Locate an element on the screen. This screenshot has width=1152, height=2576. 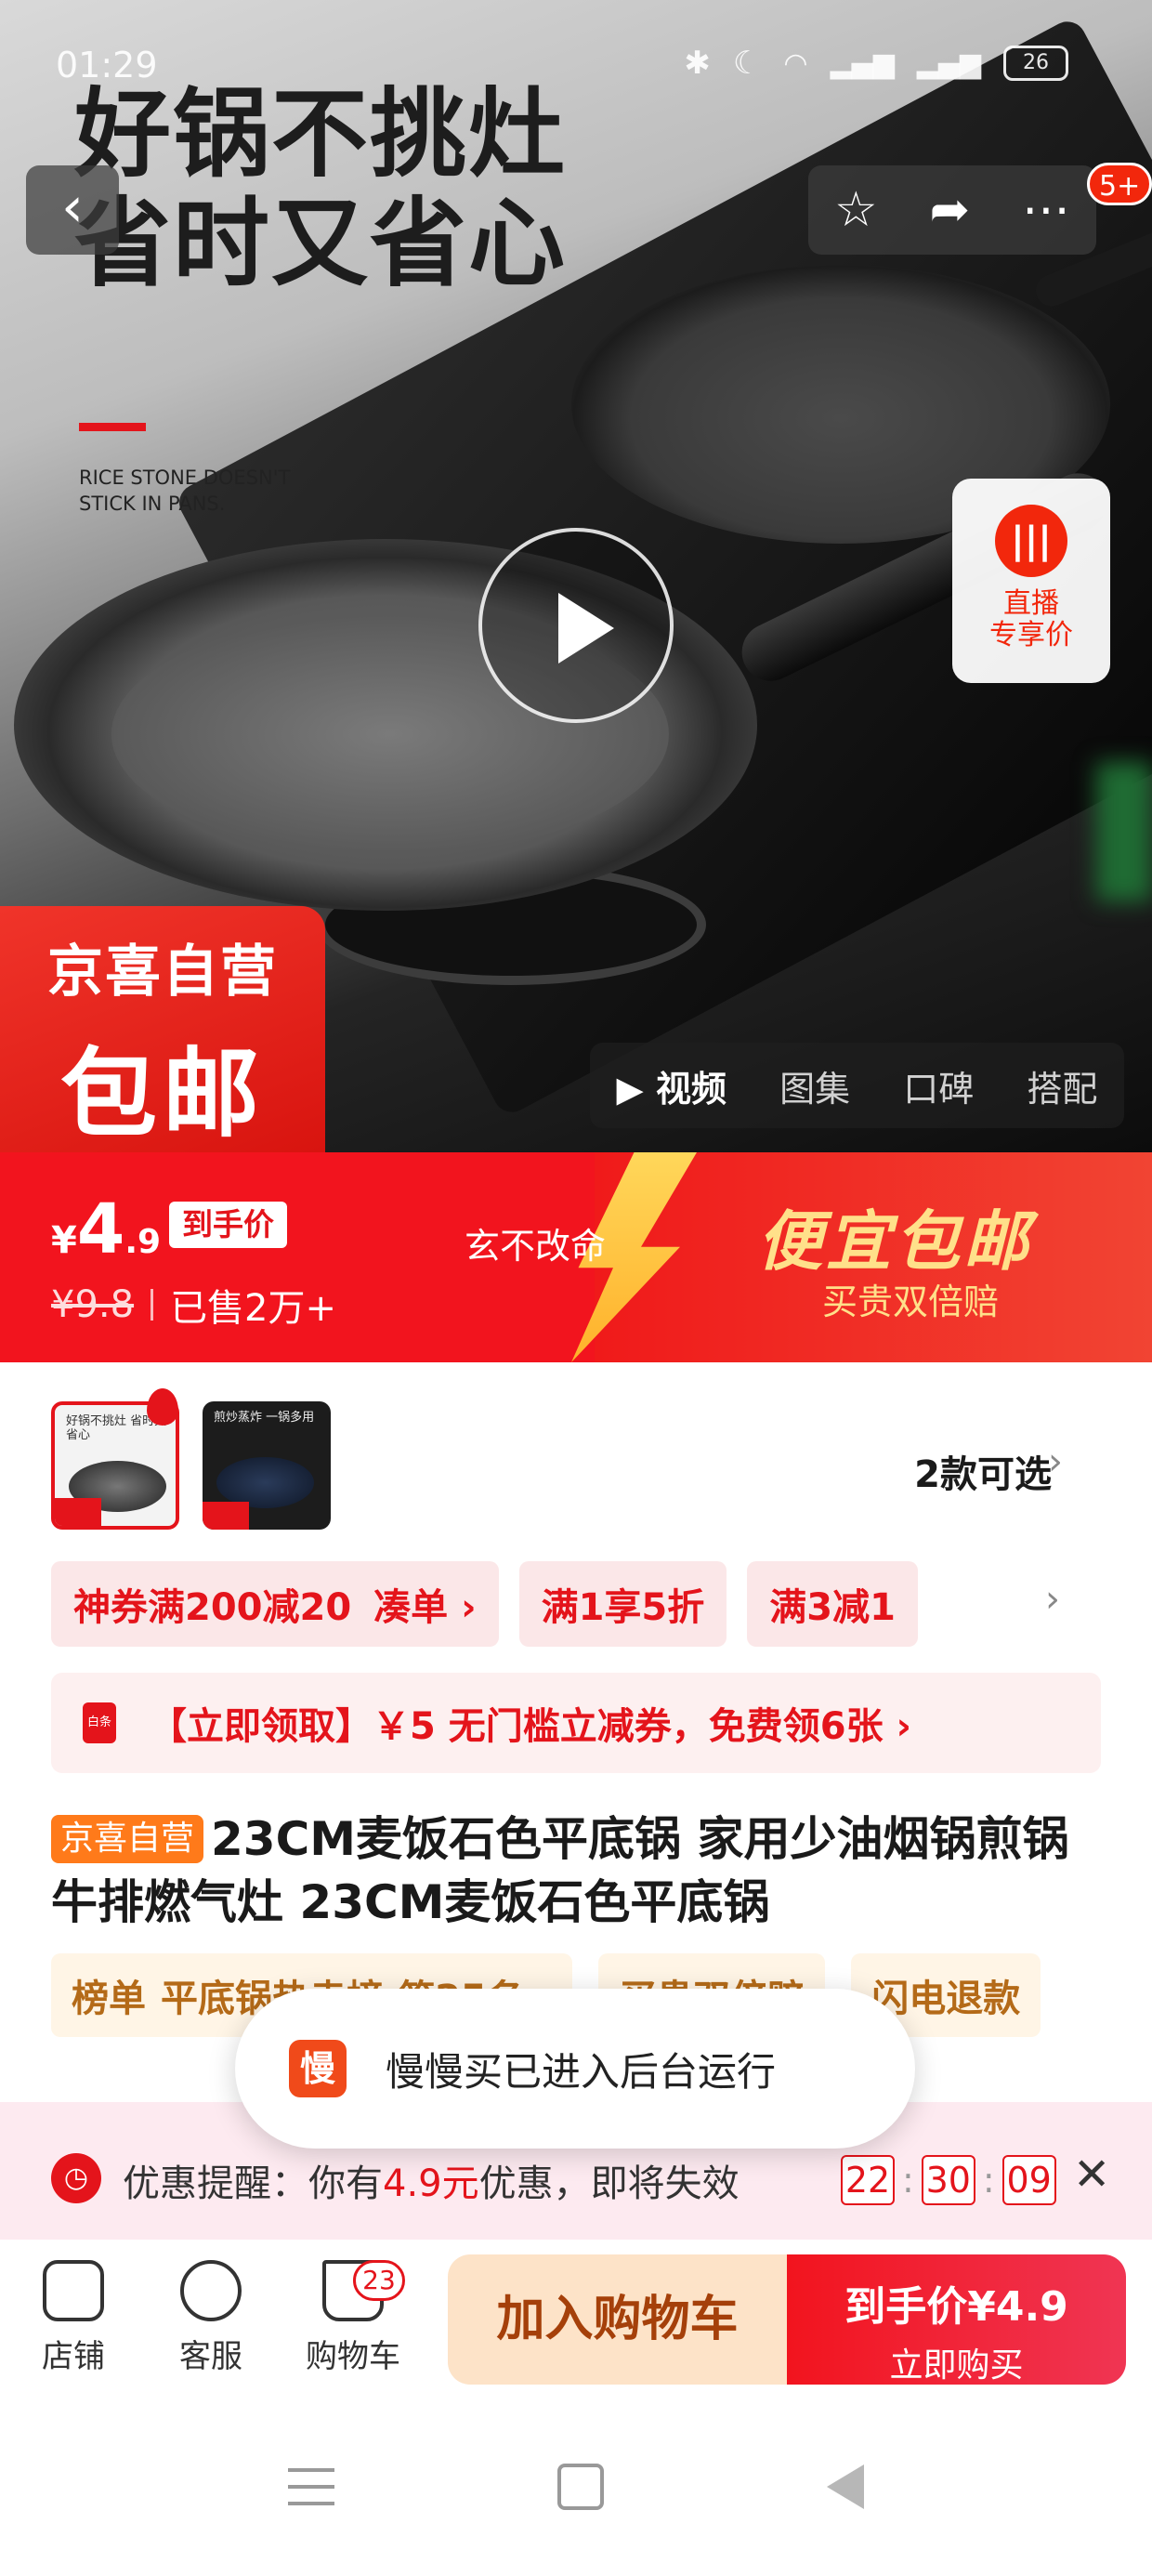
coupon-voucher: 神券满200减20 凑单 › is located at coordinates (275, 1604).